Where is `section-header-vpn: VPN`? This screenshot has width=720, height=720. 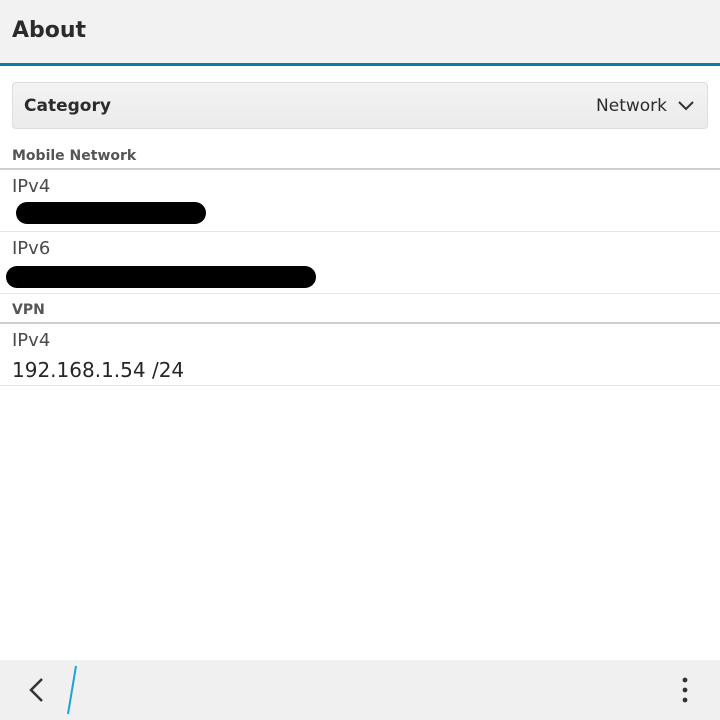 section-header-vpn: VPN is located at coordinates (360, 312).